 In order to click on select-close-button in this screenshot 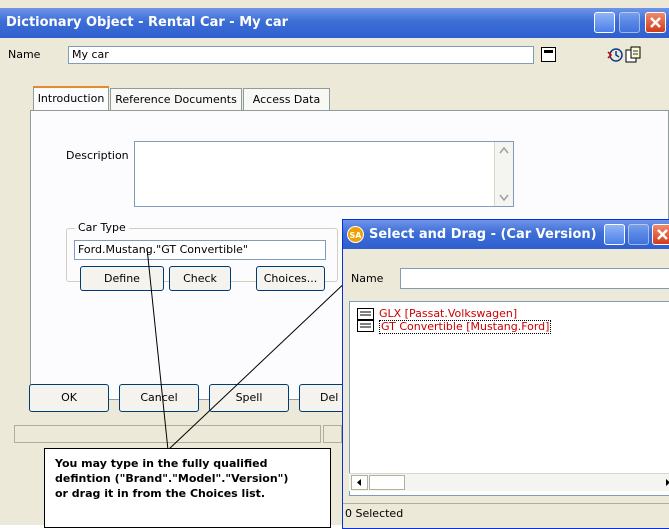, I will do `click(660, 234)`.